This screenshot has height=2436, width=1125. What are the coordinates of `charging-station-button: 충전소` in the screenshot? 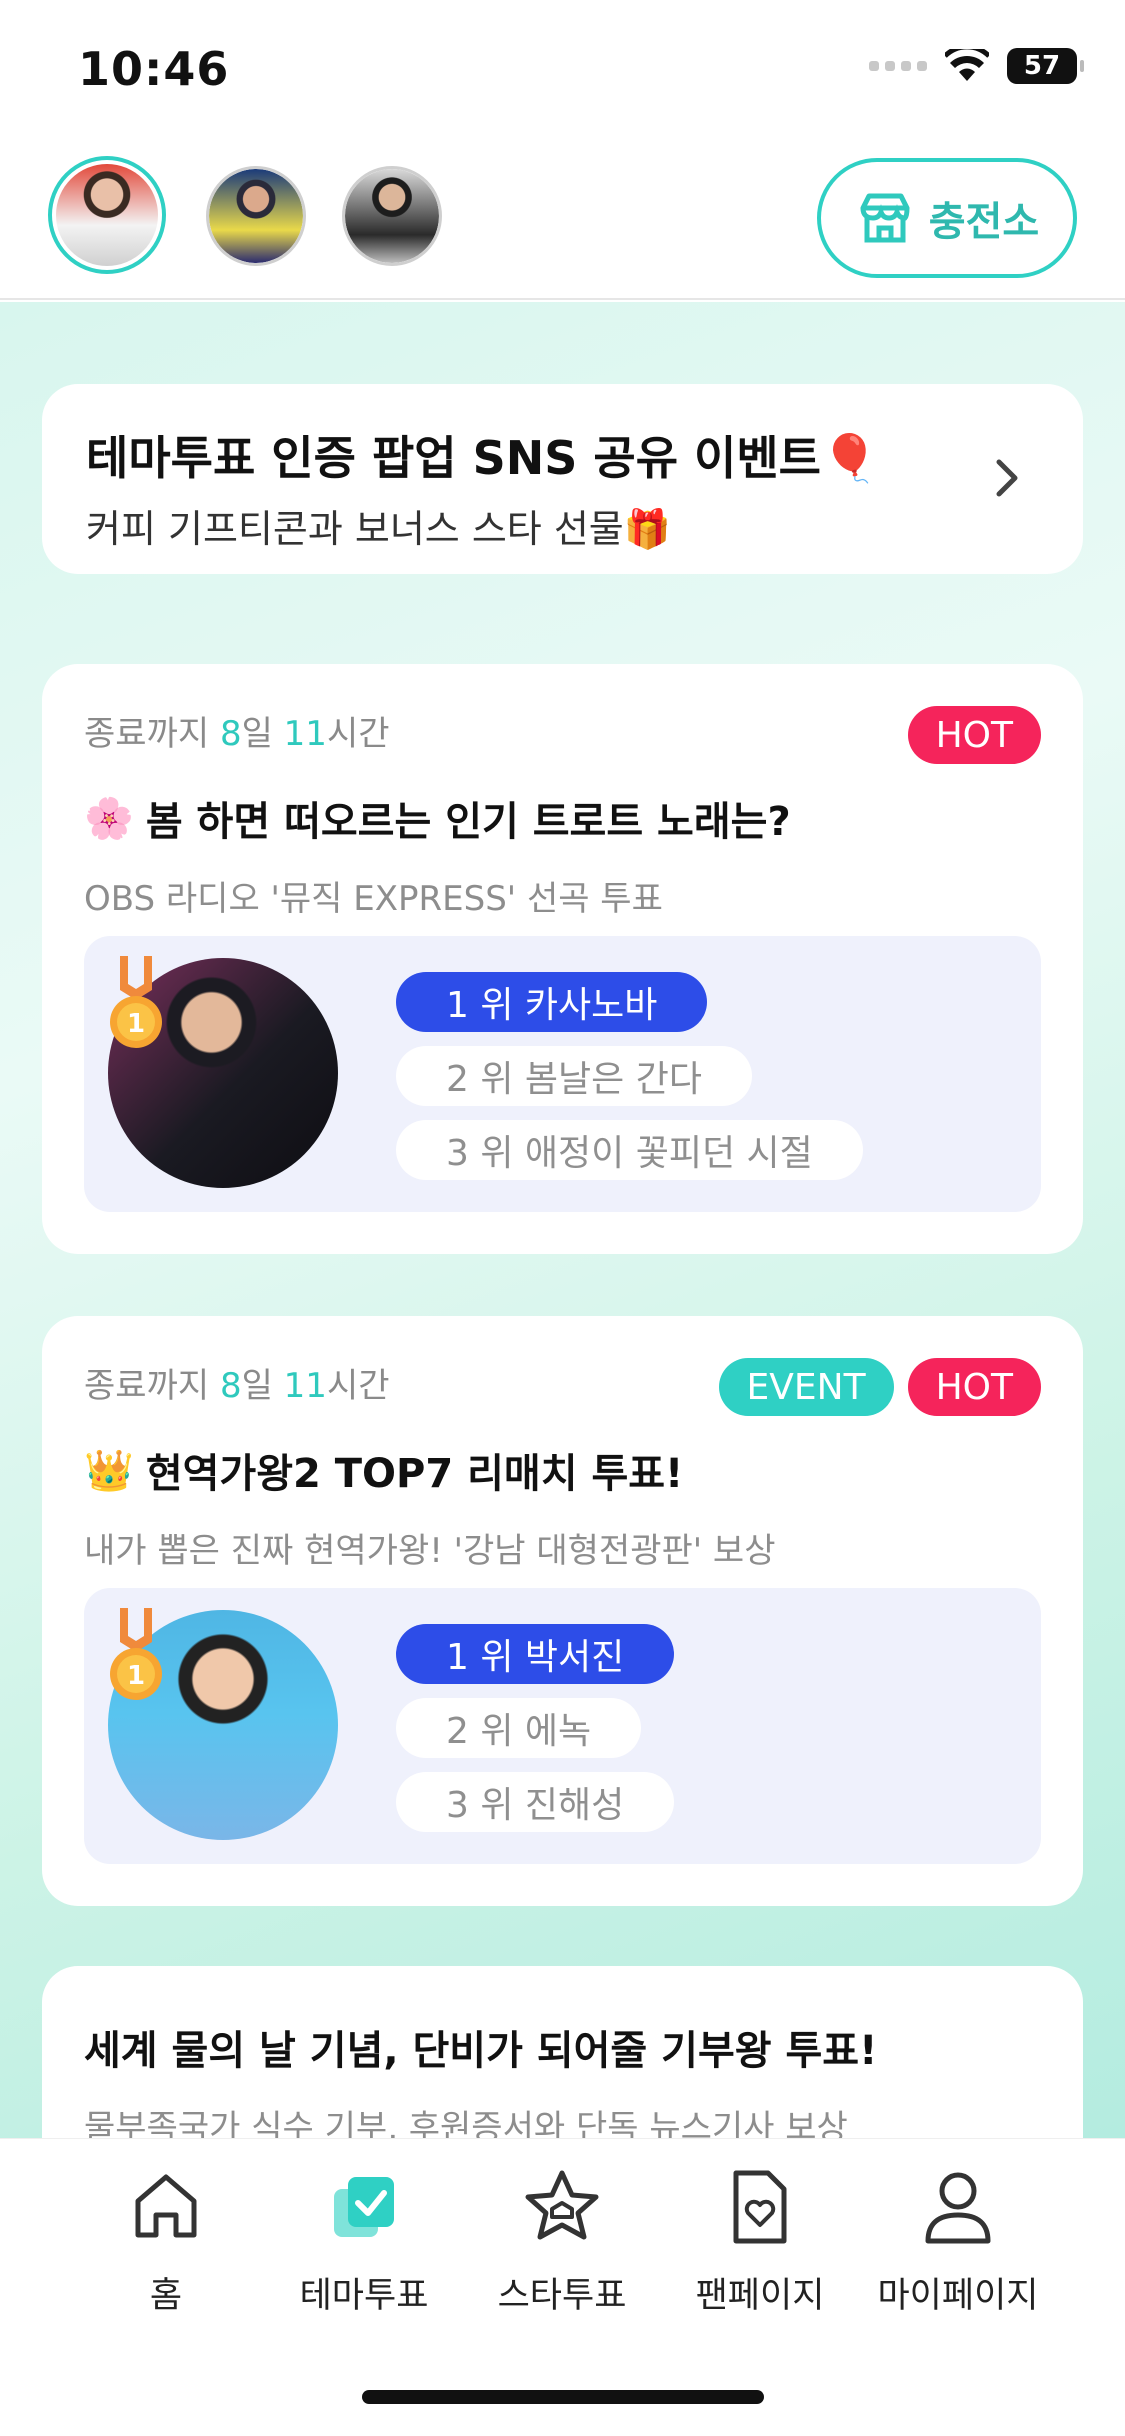 It's located at (947, 218).